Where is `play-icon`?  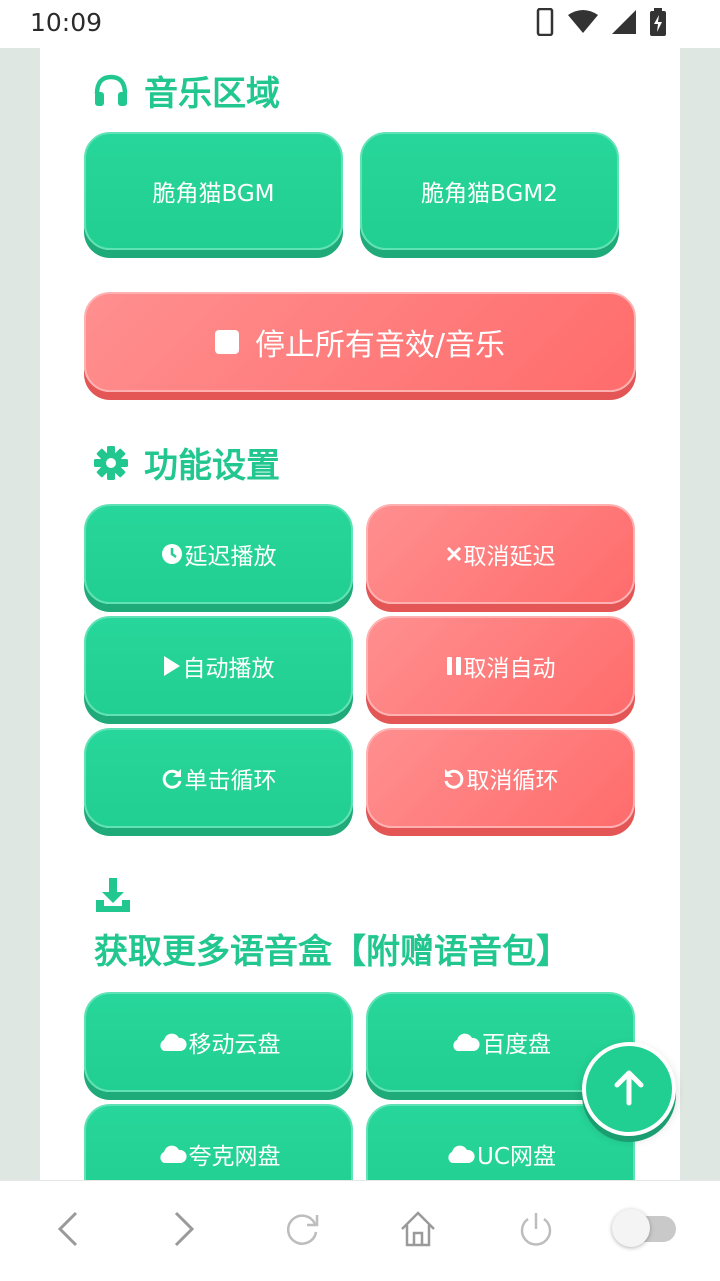 play-icon is located at coordinates (172, 666).